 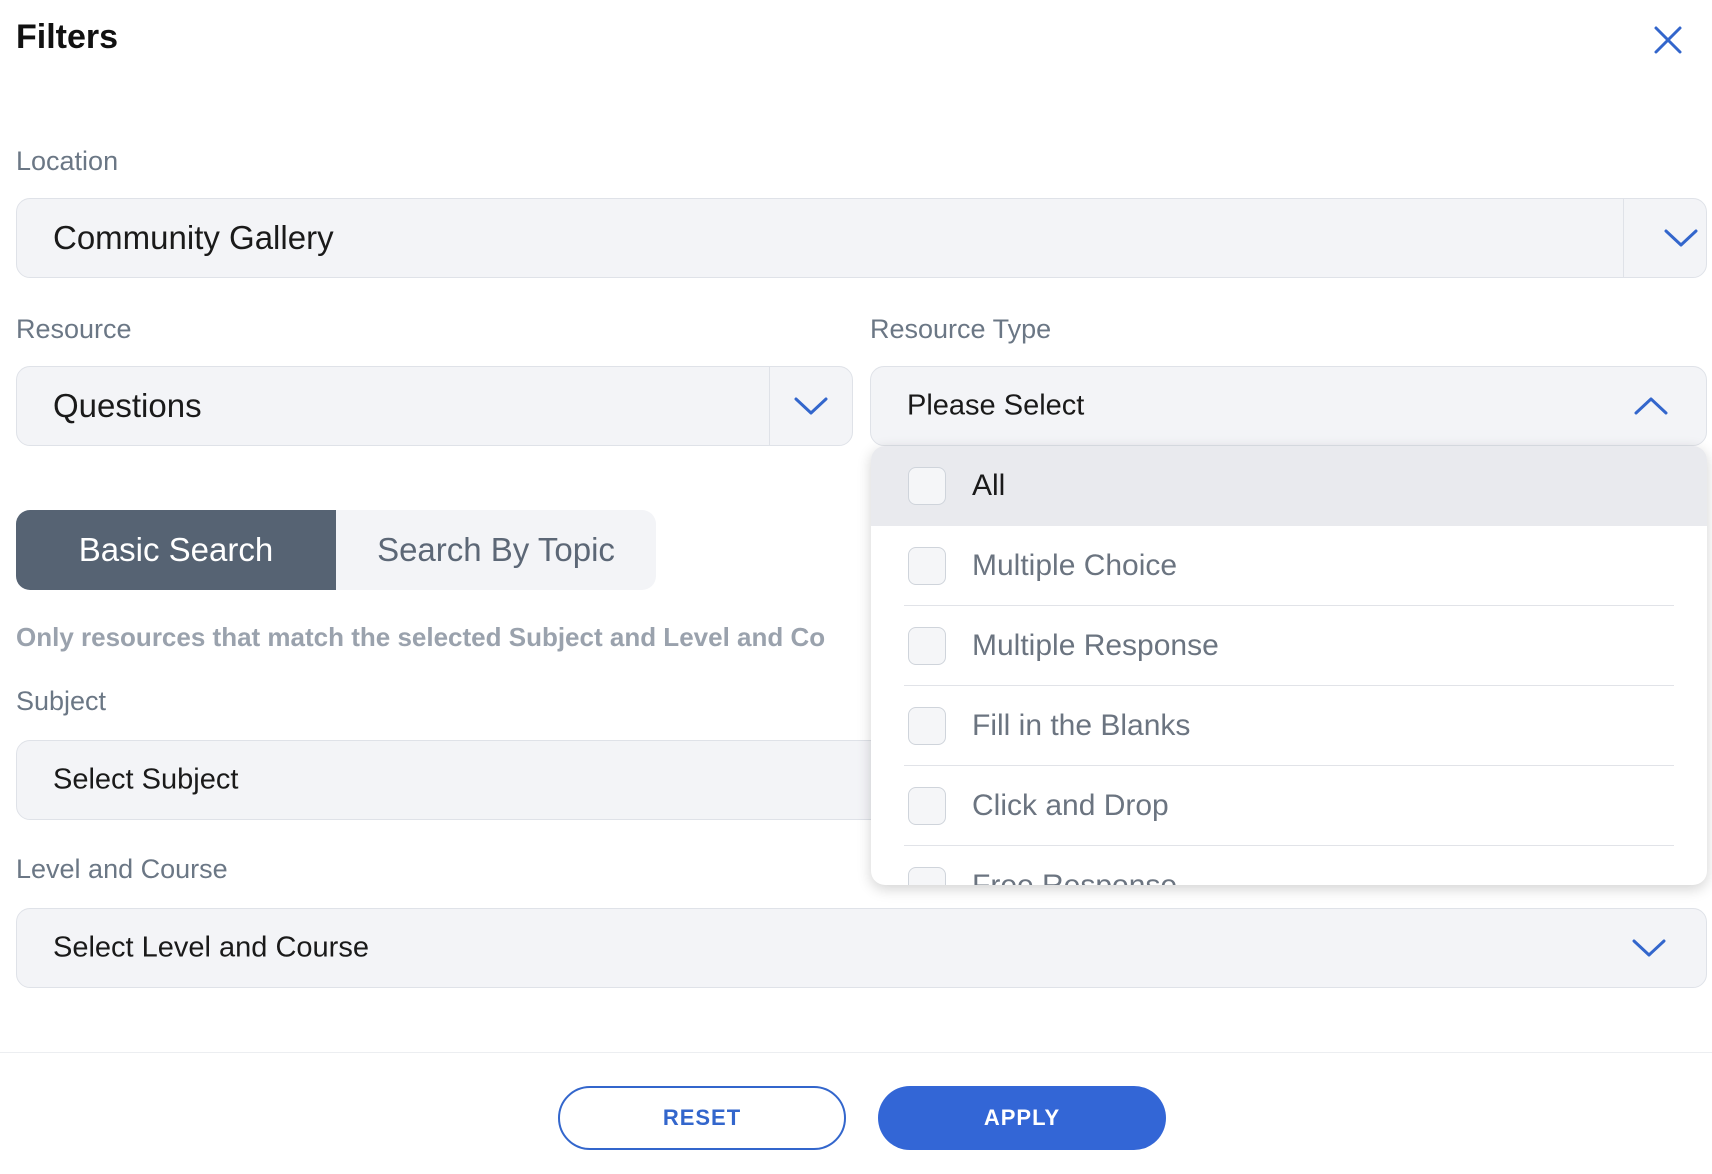 What do you see at coordinates (193, 237) in the screenshot?
I see `location-value: Community Gallery` at bounding box center [193, 237].